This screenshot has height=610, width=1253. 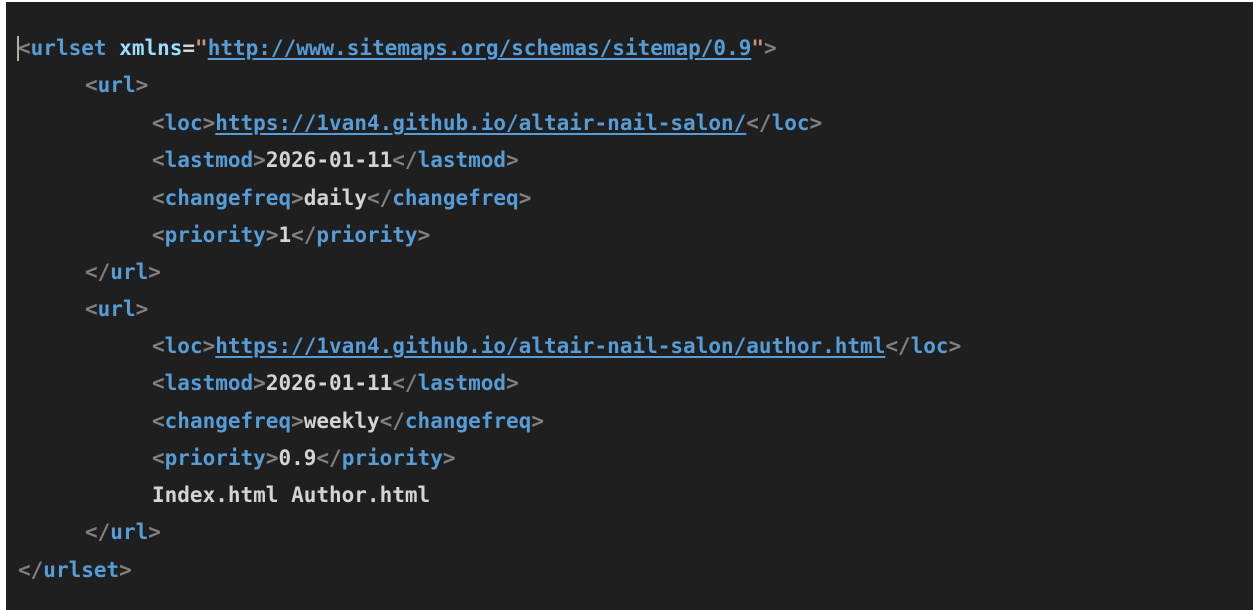 I want to click on changefreq-value: weekly, so click(x=341, y=421).